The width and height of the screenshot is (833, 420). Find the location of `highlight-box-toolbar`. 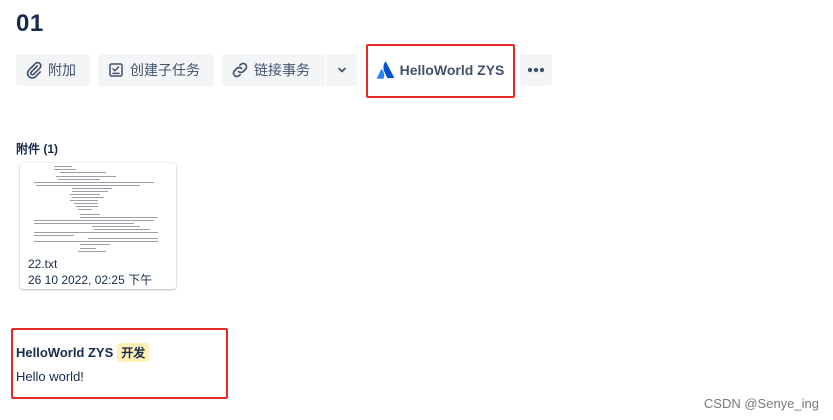

highlight-box-toolbar is located at coordinates (440, 71).